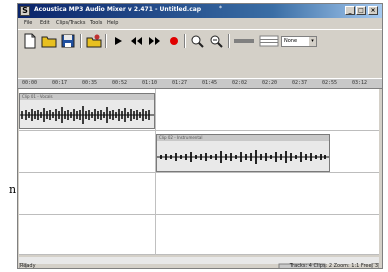  Describe the element at coordinates (30, 41) in the screenshot. I see `new-file-icon` at that location.